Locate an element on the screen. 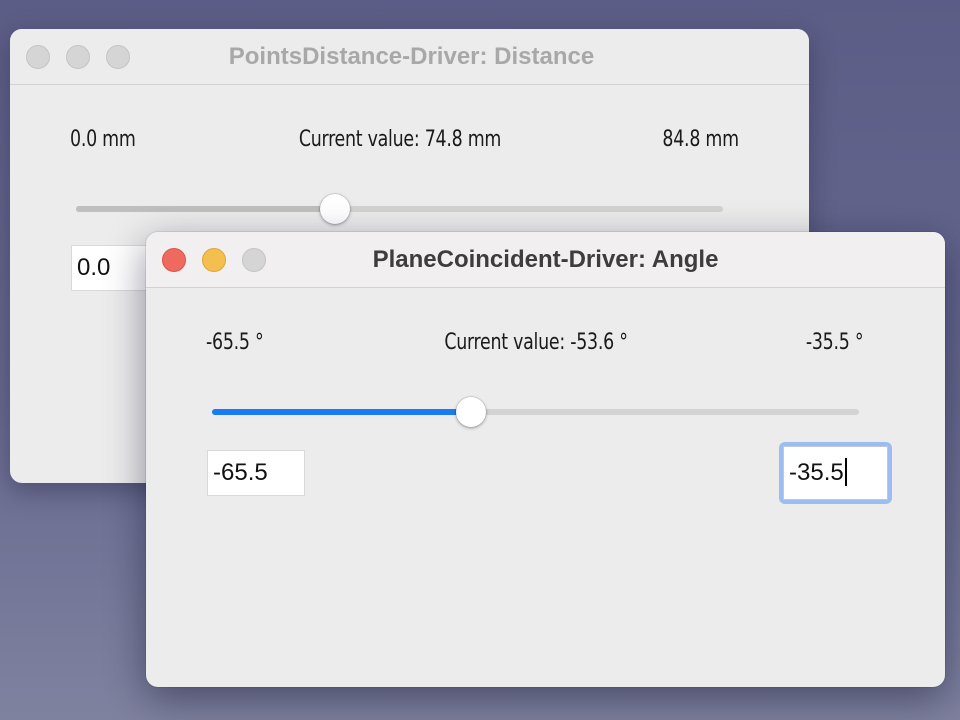  distance-slider is located at coordinates (399, 209).